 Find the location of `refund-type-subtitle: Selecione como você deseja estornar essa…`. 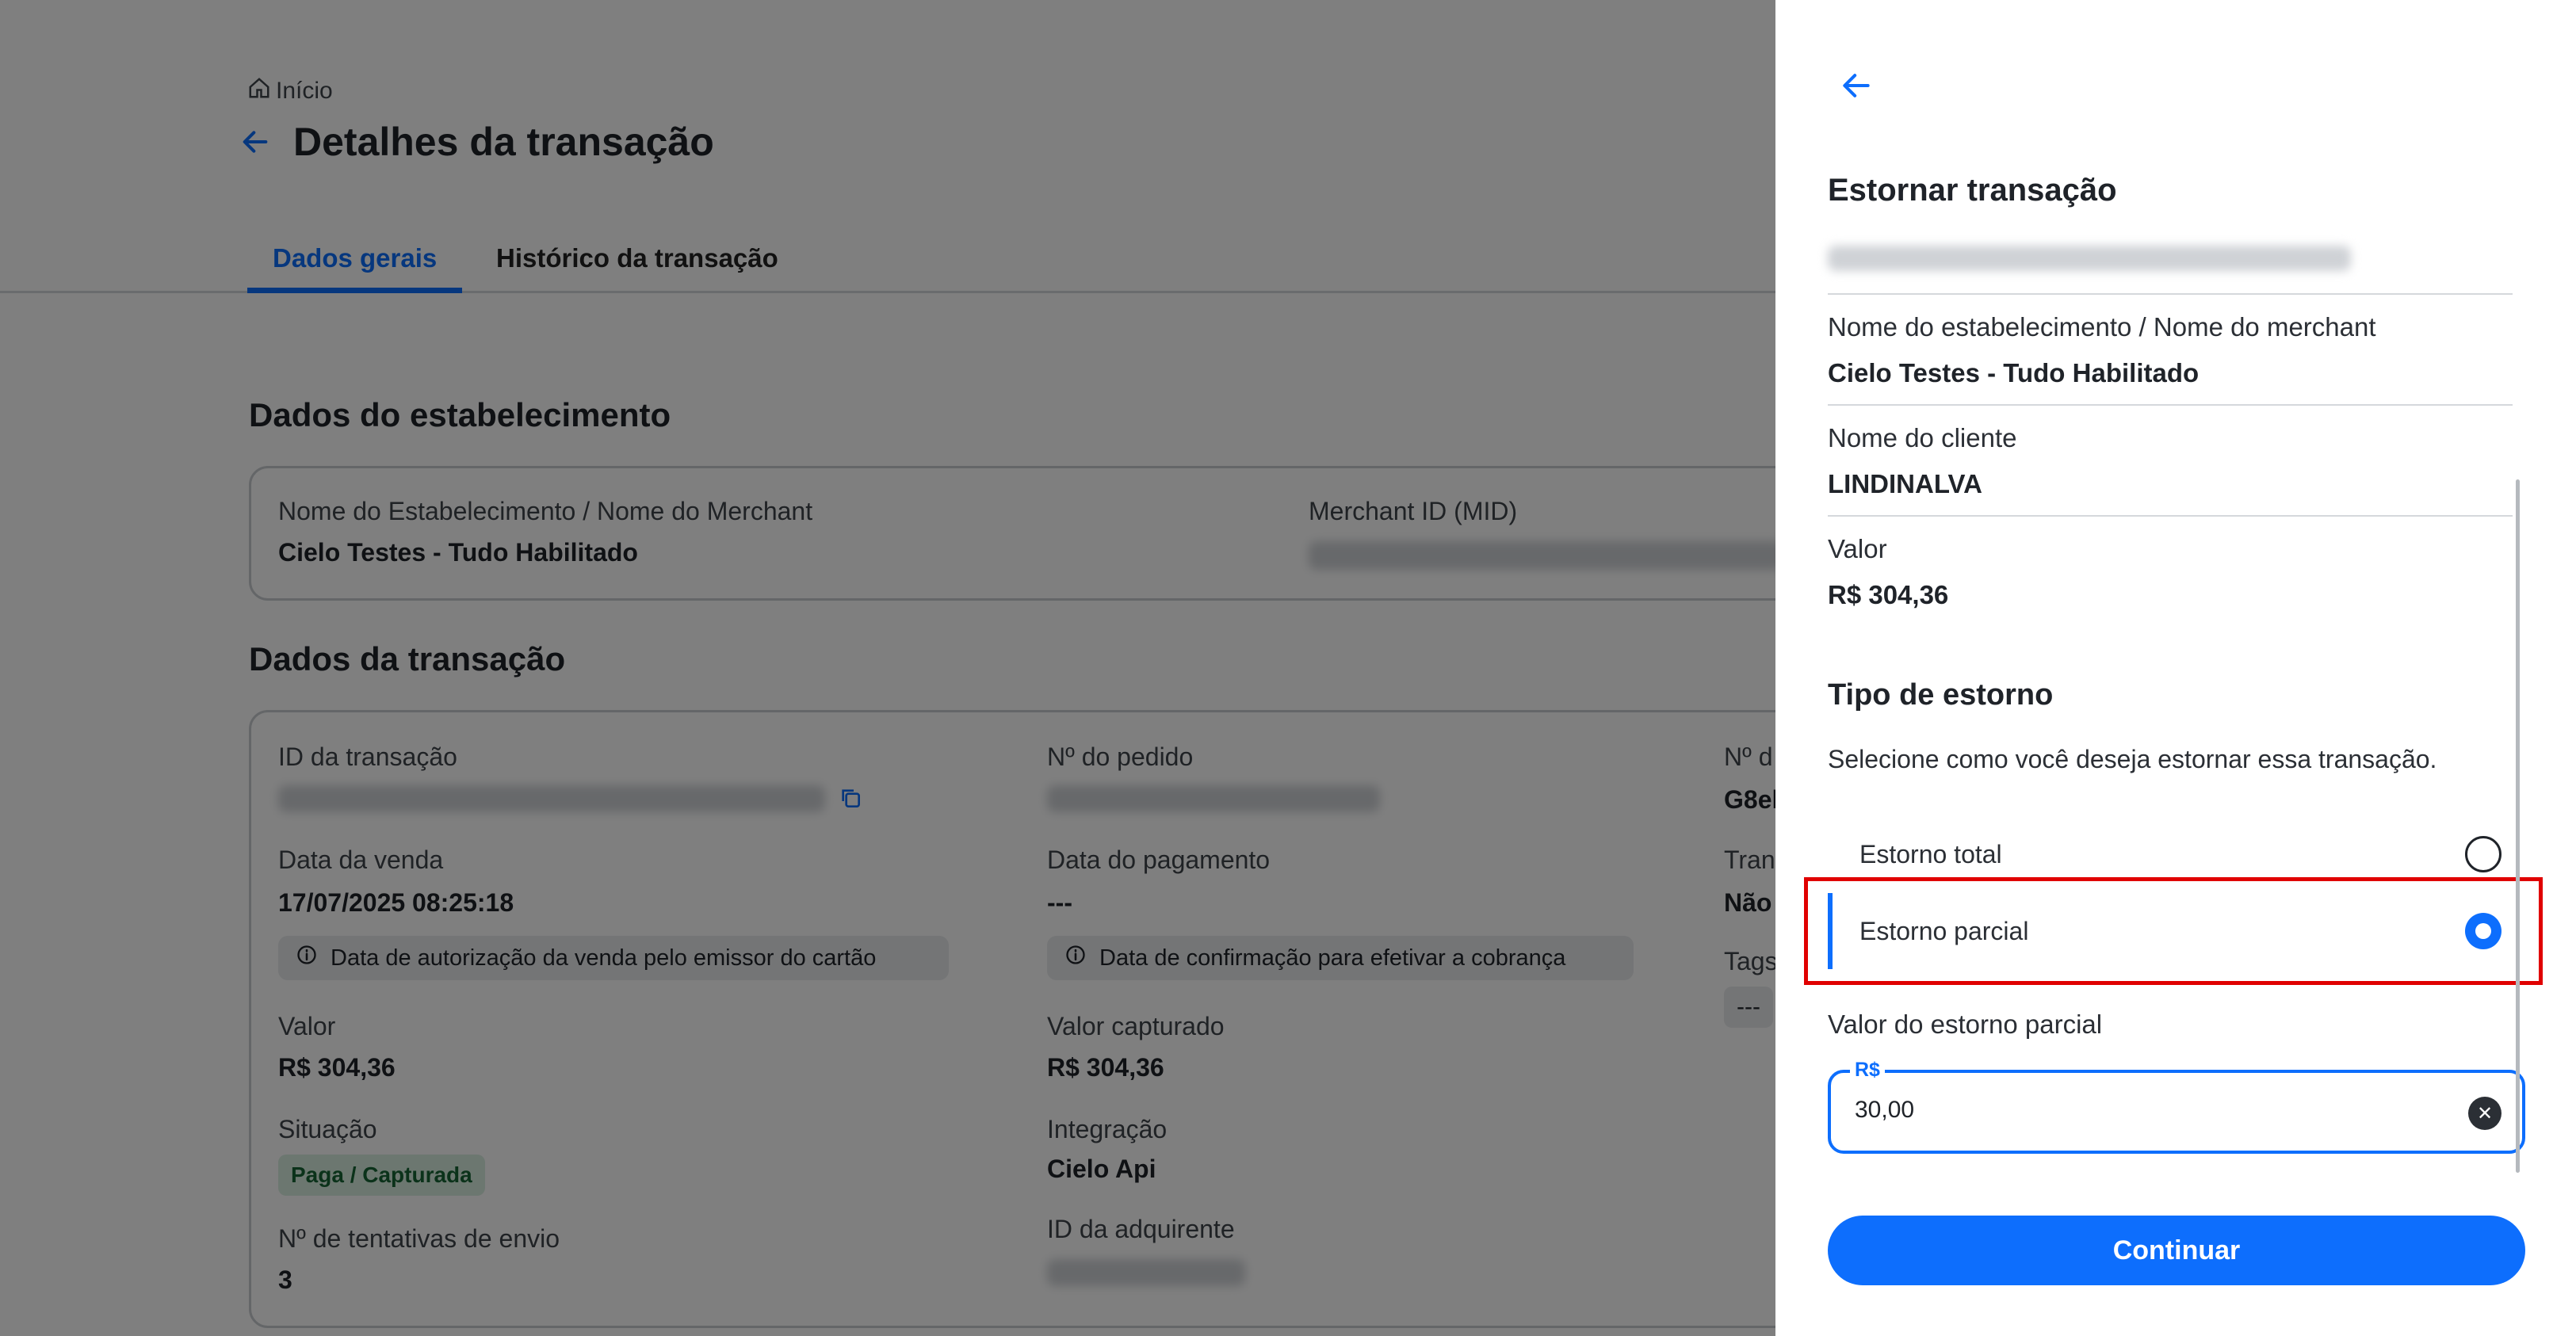

refund-type-subtitle: Selecione como você deseja estornar essa… is located at coordinates (2132, 759).